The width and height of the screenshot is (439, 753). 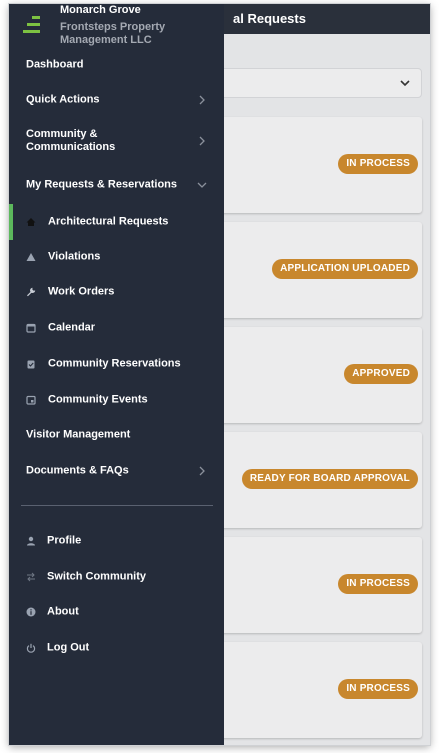 I want to click on menu-divider, so click(x=117, y=505).